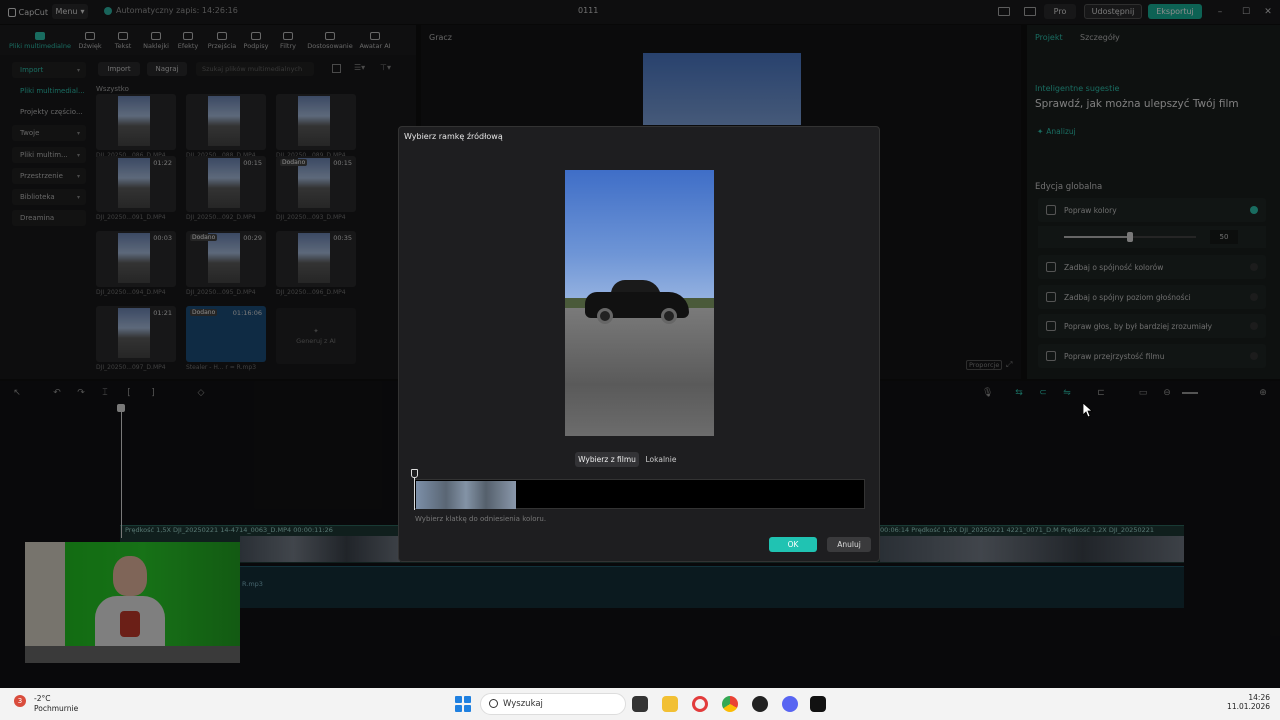  What do you see at coordinates (730, 704) in the screenshot?
I see `chrome-icon` at bounding box center [730, 704].